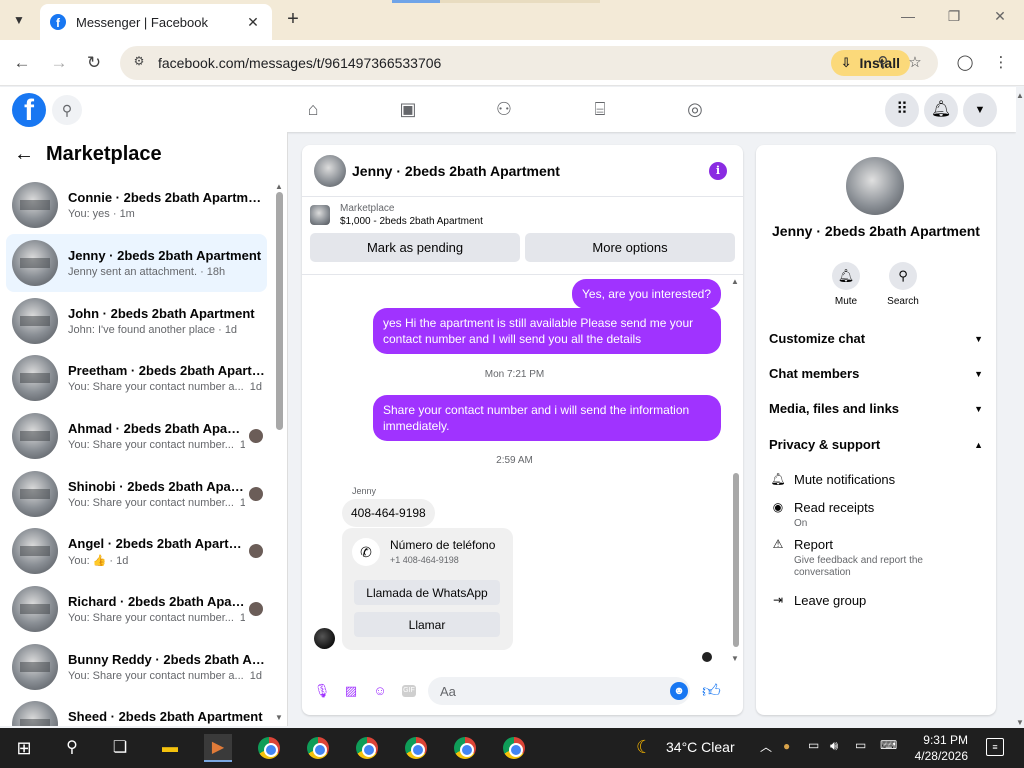 The height and width of the screenshot is (768, 1024). What do you see at coordinates (218, 748) in the screenshot?
I see `app-icon: ▶` at bounding box center [218, 748].